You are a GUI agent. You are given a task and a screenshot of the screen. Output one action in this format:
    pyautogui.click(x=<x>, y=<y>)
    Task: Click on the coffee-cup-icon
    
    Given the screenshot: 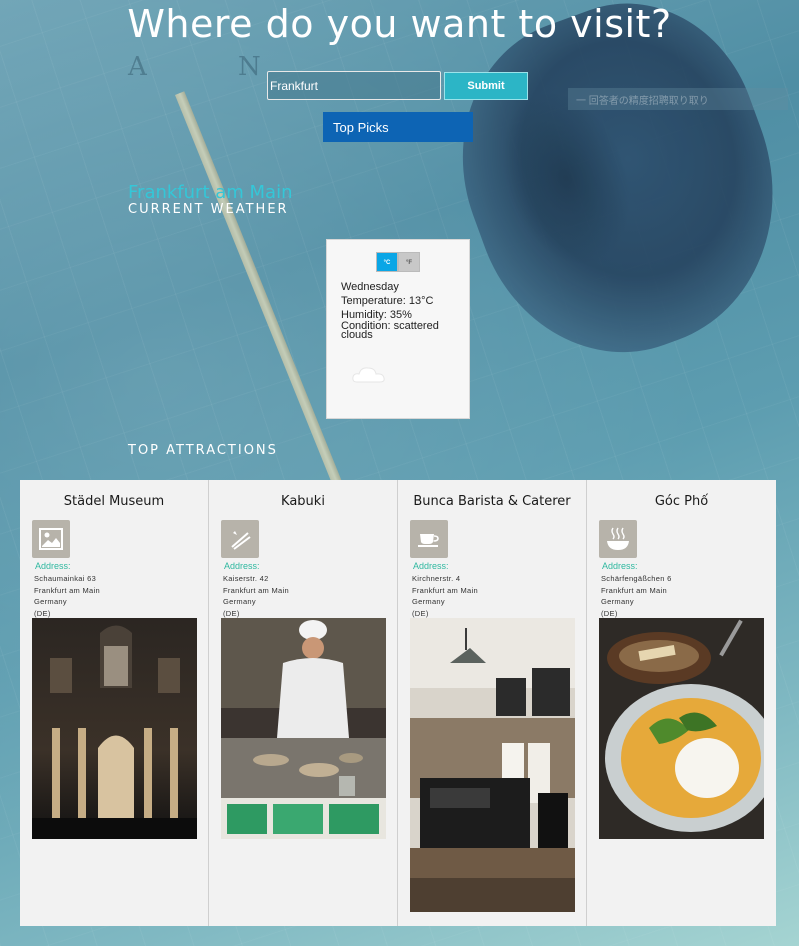 What is the action you would take?
    pyautogui.click(x=429, y=539)
    